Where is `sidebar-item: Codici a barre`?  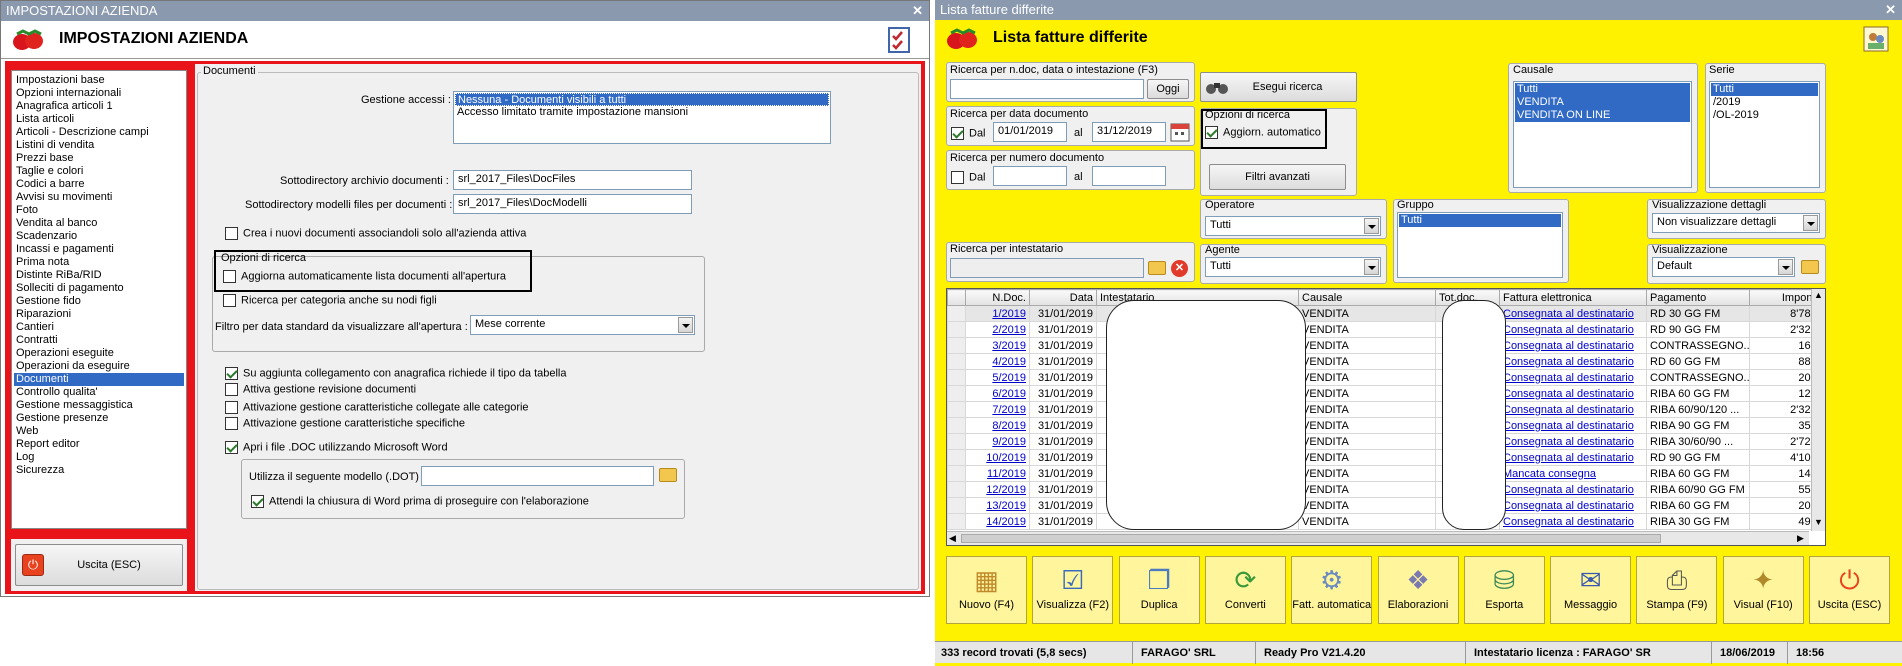 sidebar-item: Codici a barre is located at coordinates (99, 184).